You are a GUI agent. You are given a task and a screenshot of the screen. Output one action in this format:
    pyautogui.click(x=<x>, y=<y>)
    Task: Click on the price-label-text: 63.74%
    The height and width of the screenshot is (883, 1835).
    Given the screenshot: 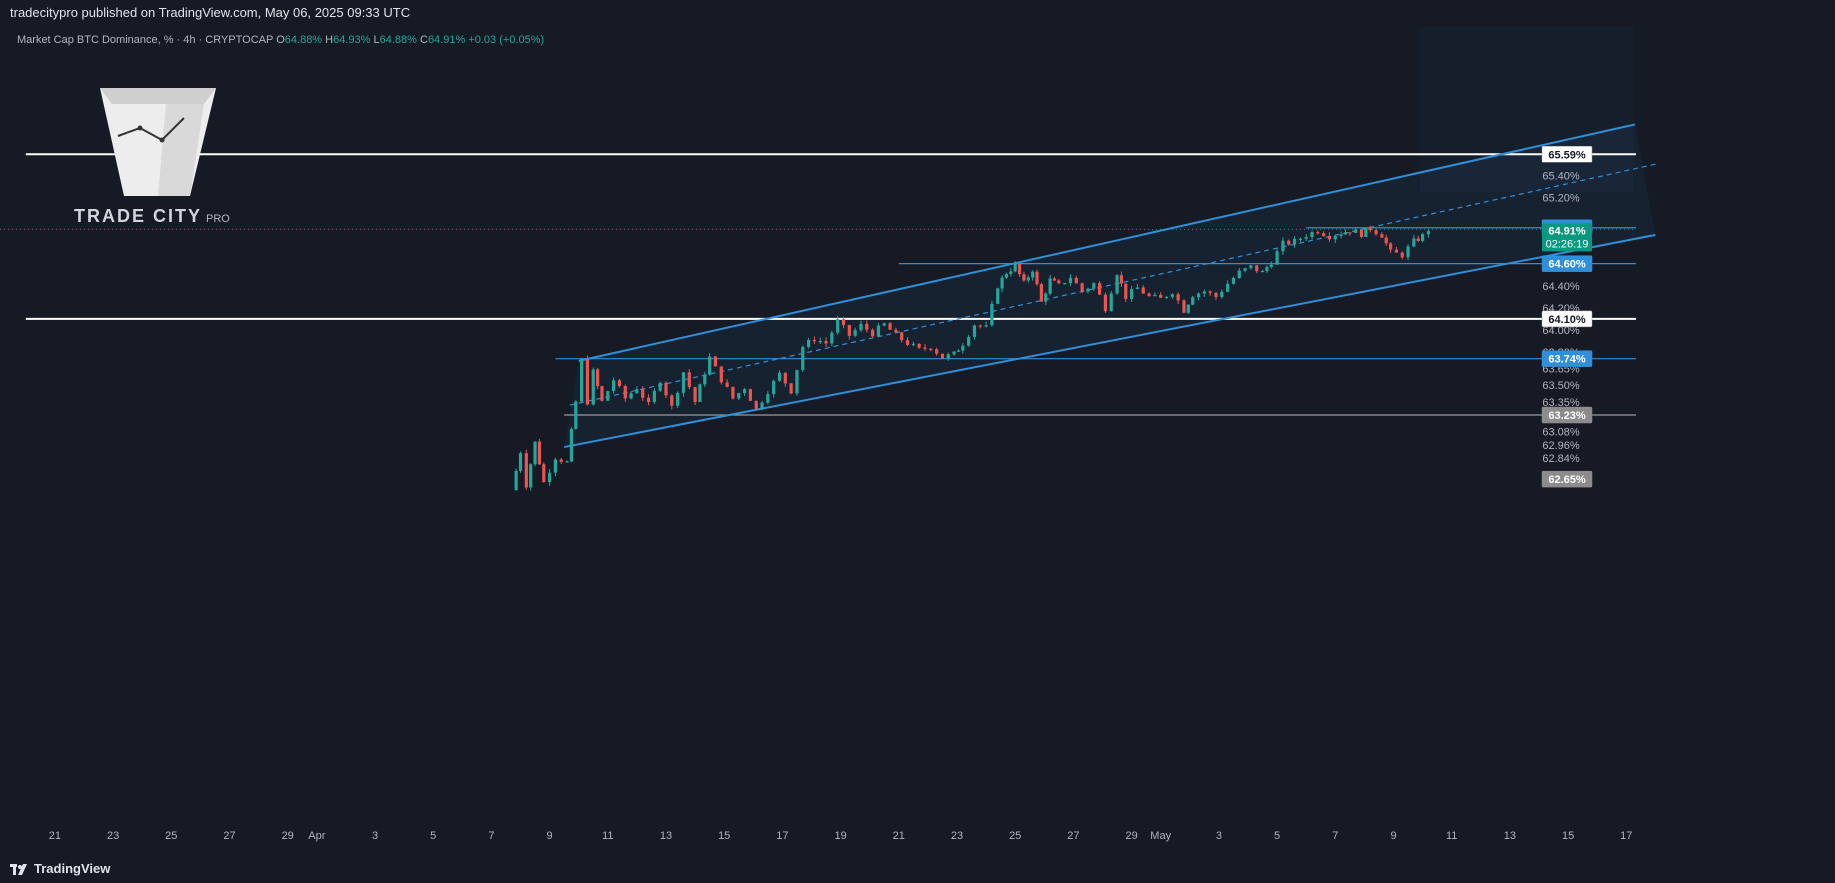 What is the action you would take?
    pyautogui.click(x=1567, y=360)
    